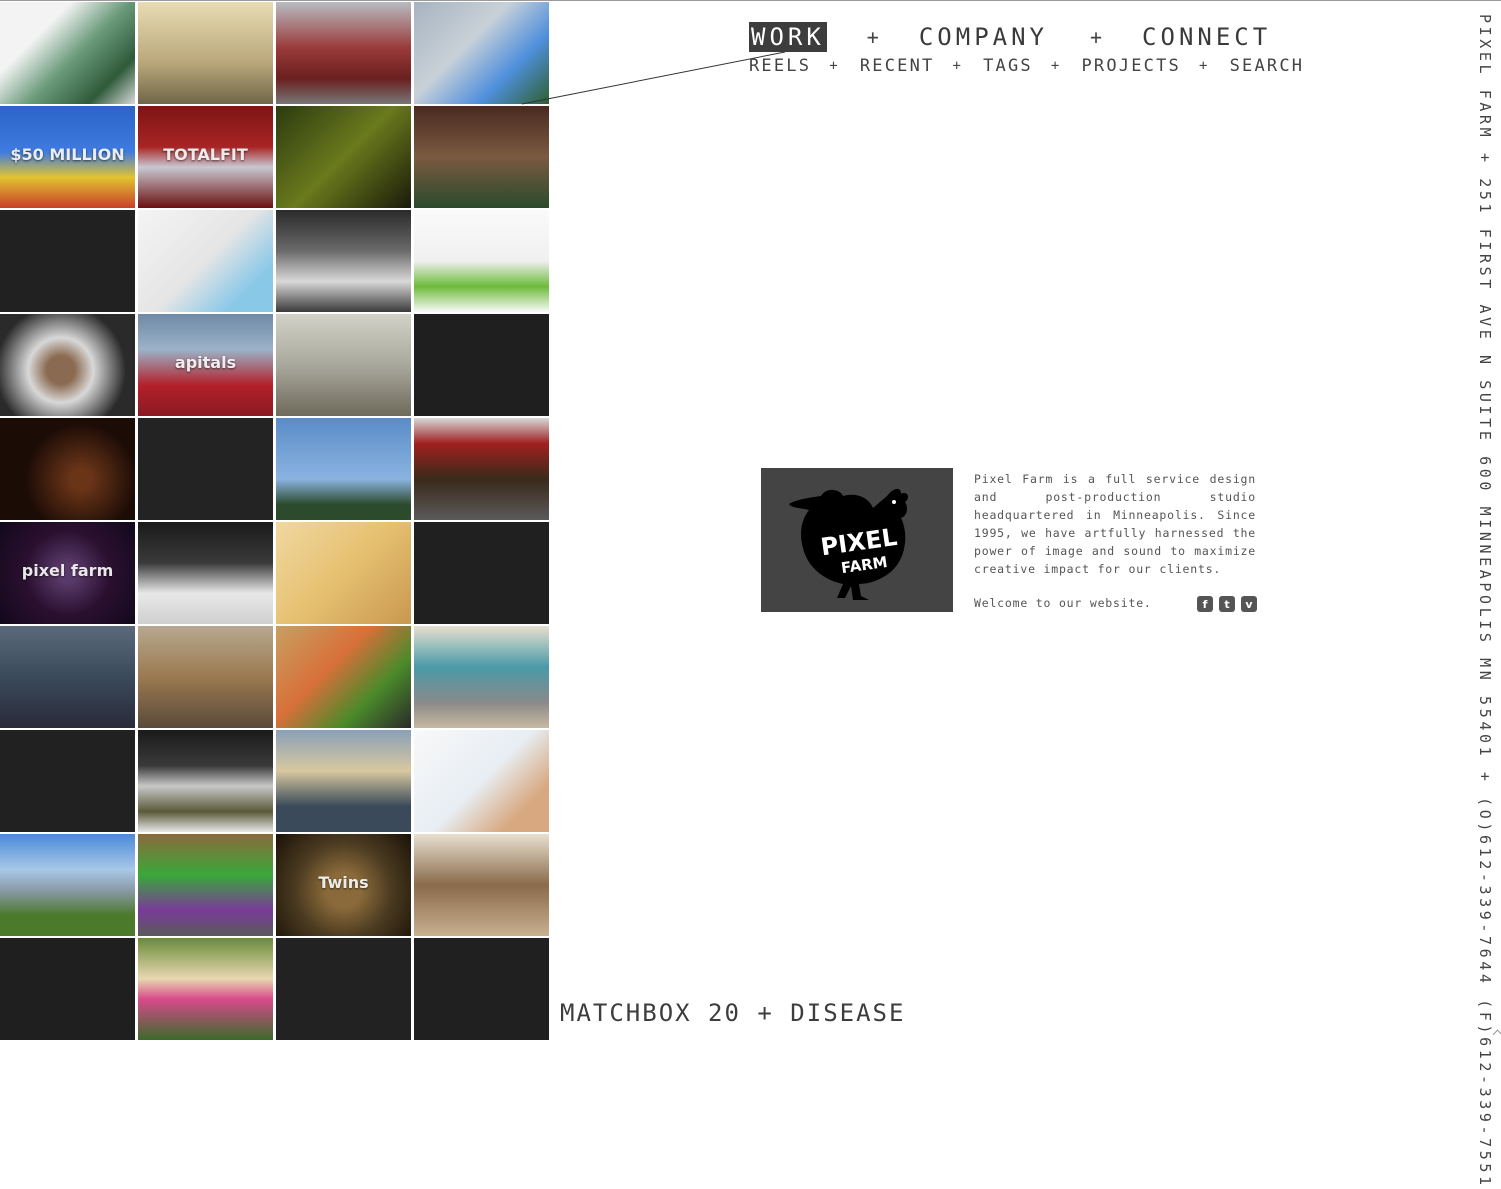 Image resolution: width=1501 pixels, height=1189 pixels. I want to click on facebook-icon: f, so click(1205, 604).